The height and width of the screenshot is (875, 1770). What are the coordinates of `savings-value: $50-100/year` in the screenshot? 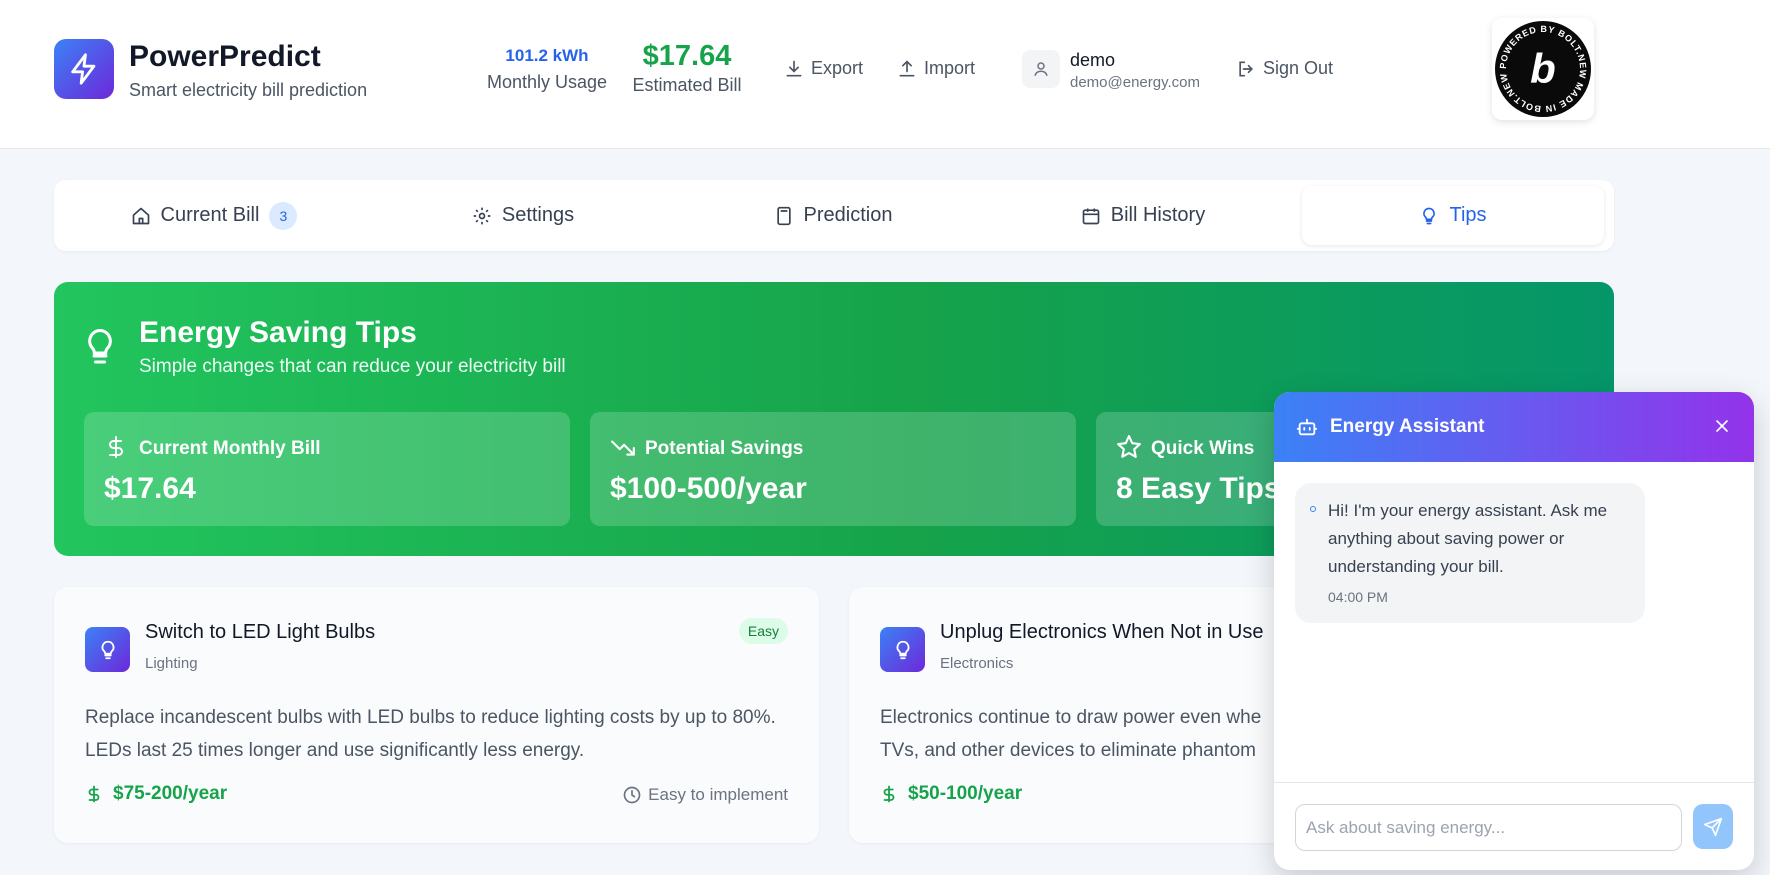 It's located at (965, 793).